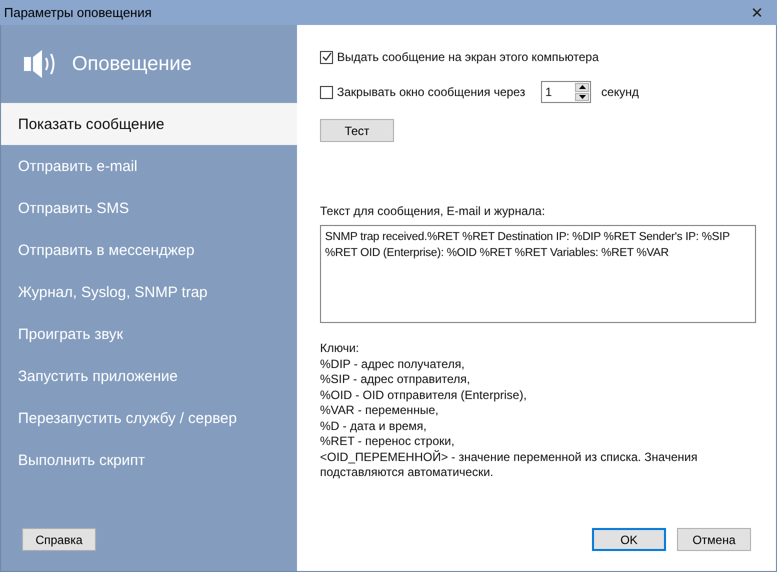 This screenshot has width=777, height=572. Describe the element at coordinates (714, 539) in the screenshot. I see `cancel-button: Отмена` at that location.